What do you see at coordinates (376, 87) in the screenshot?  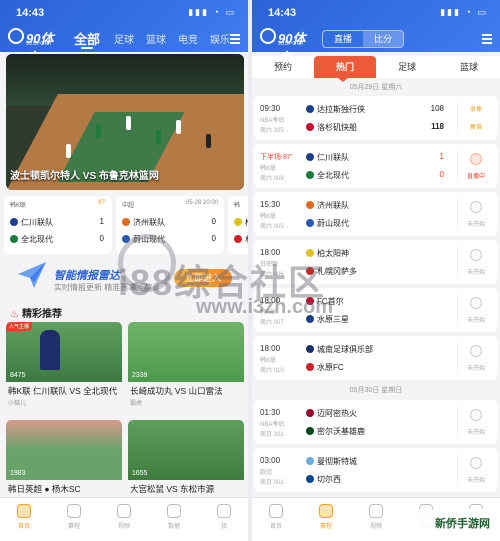 I see `day-header: 05月29日 星期六` at bounding box center [376, 87].